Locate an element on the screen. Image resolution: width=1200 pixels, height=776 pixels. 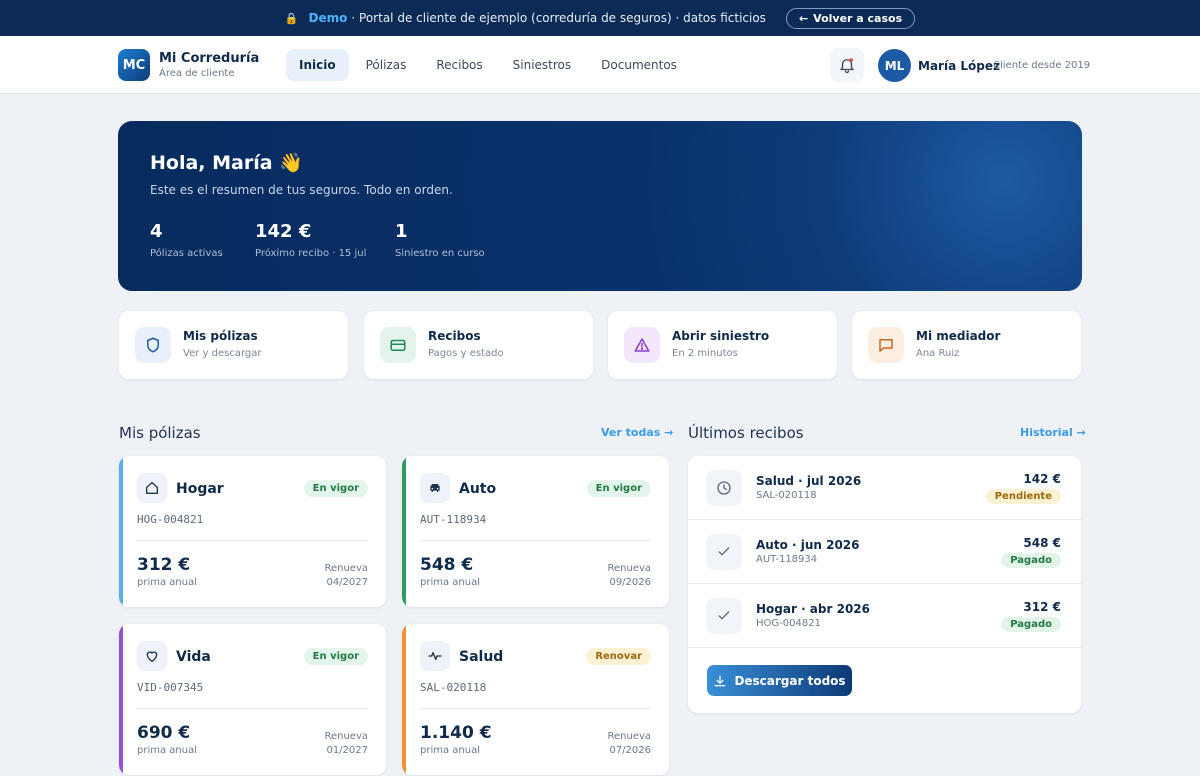
quick-action-subtitle: Pagos y estado is located at coordinates (466, 353).